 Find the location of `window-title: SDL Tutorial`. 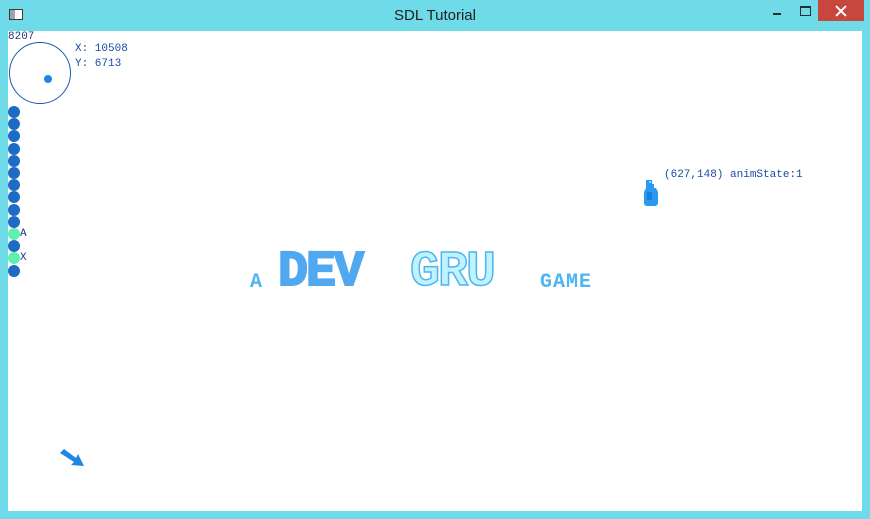

window-title: SDL Tutorial is located at coordinates (435, 15).